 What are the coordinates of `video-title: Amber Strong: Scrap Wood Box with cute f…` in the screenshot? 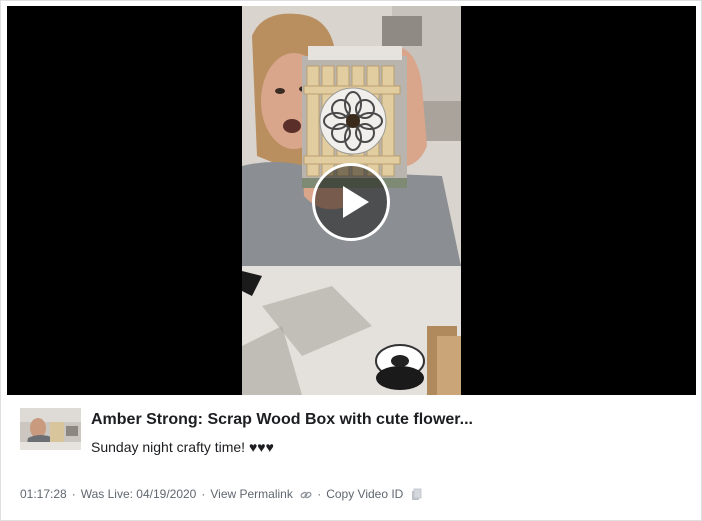 It's located at (282, 420).